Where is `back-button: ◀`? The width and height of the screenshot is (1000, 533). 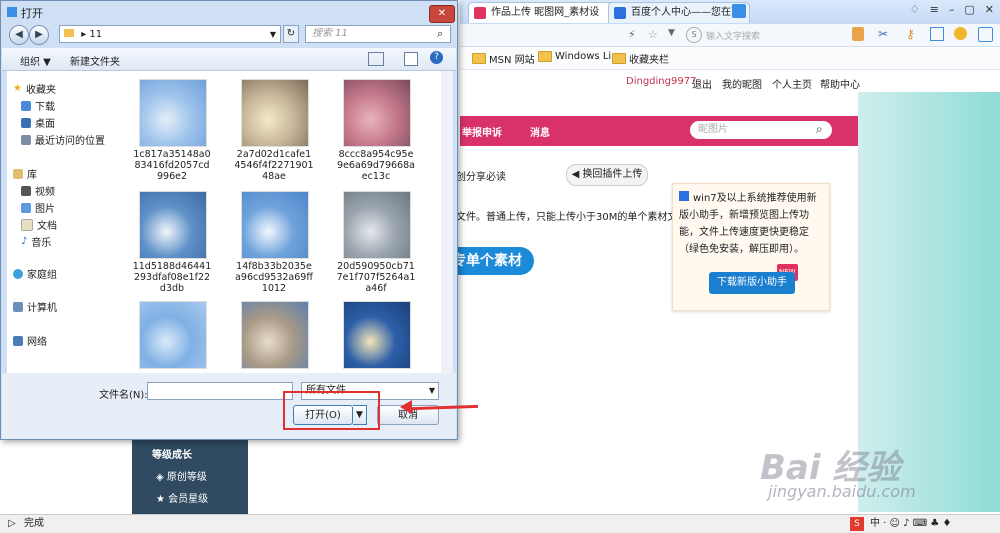 back-button: ◀ is located at coordinates (19, 35).